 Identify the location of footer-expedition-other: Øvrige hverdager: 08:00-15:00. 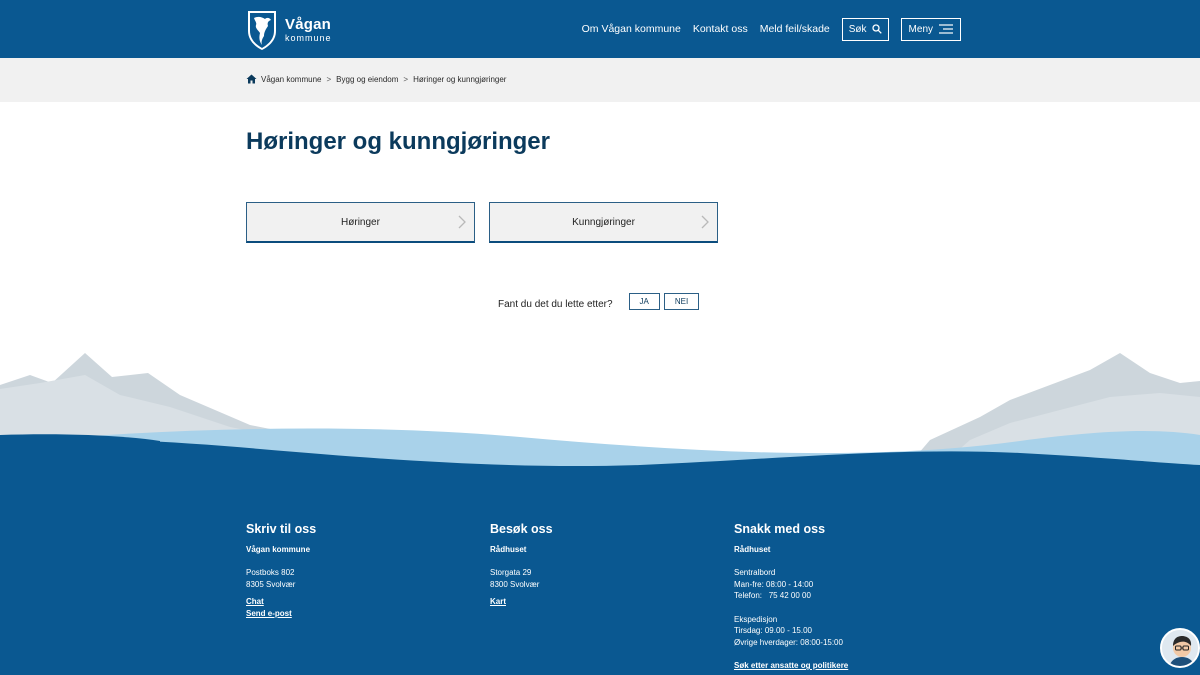
(788, 642).